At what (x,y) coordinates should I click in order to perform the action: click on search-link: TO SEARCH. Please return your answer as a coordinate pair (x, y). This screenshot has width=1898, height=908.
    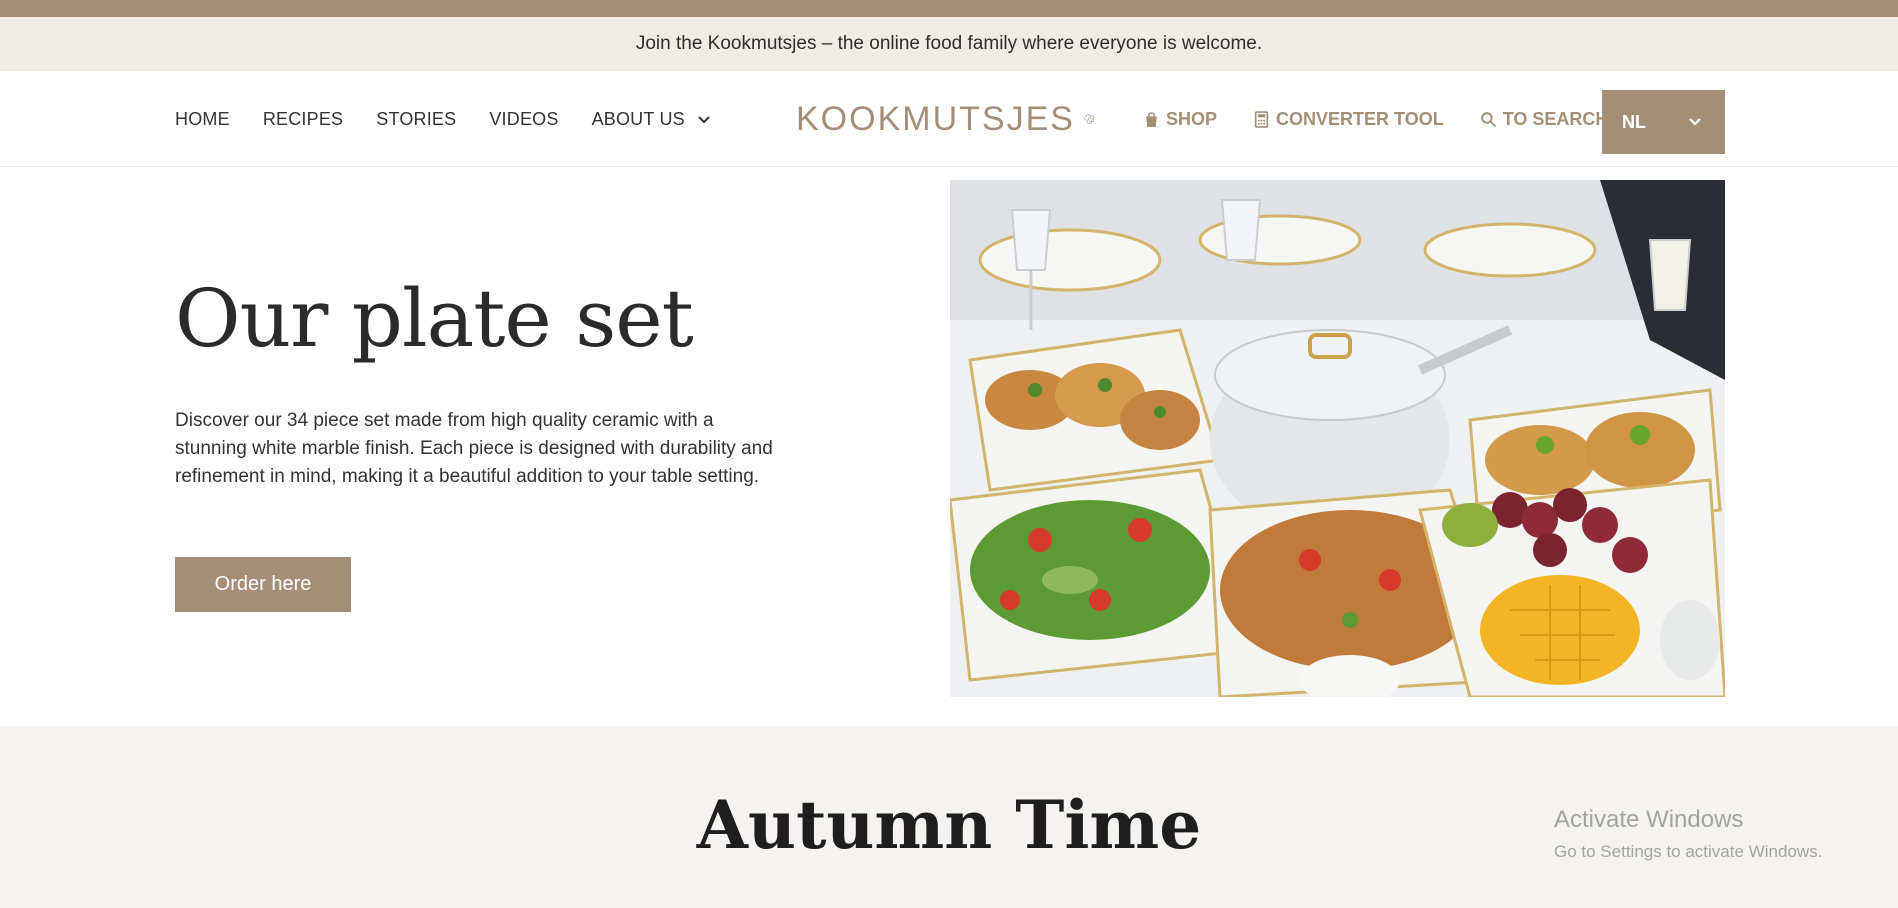
    Looking at the image, I should click on (1544, 119).